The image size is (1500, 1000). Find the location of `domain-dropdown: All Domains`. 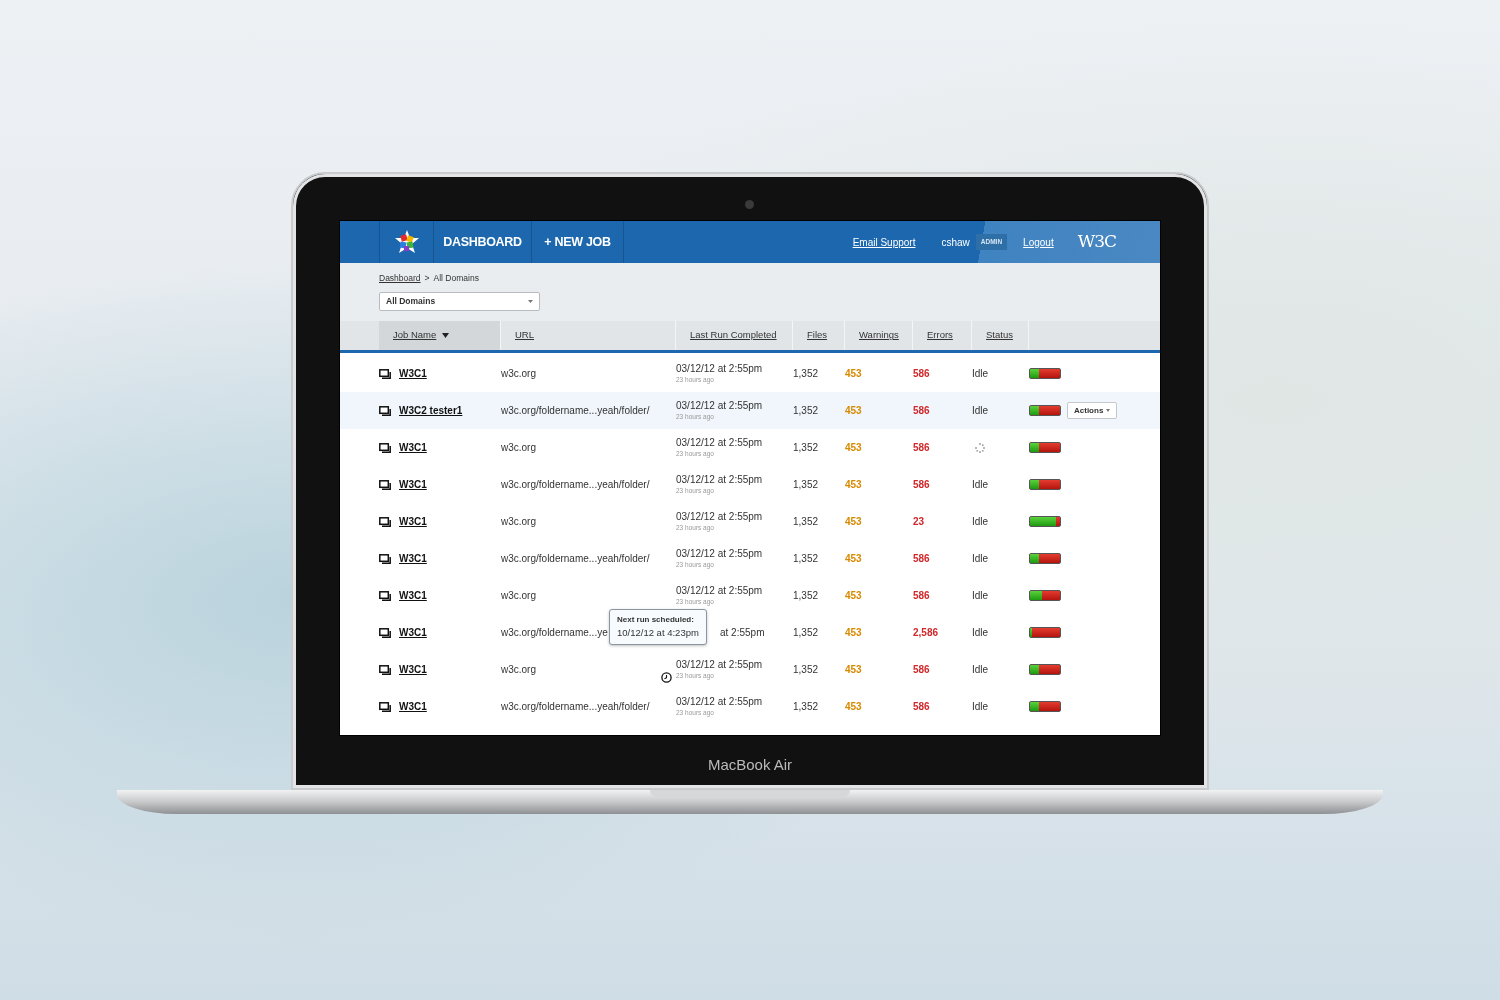

domain-dropdown: All Domains is located at coordinates (459, 301).